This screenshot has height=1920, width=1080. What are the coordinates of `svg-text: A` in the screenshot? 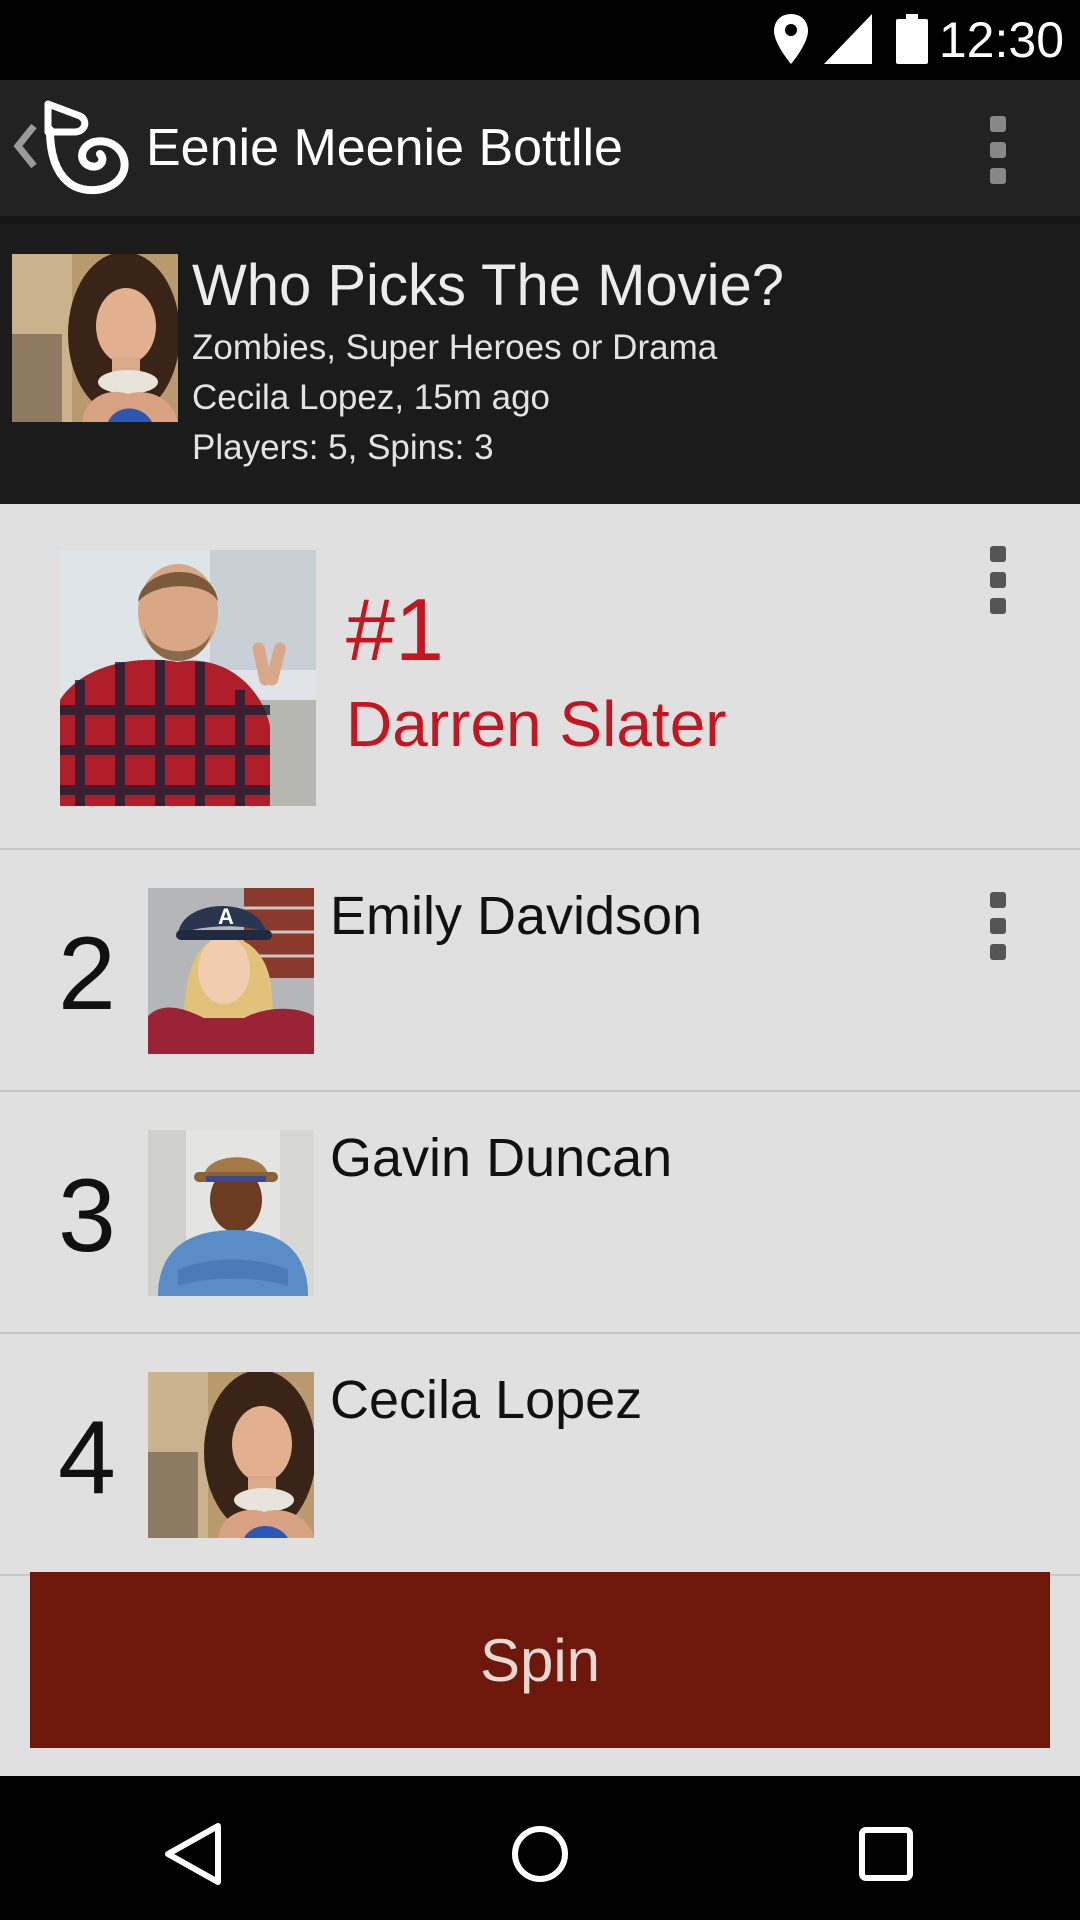 It's located at (226, 916).